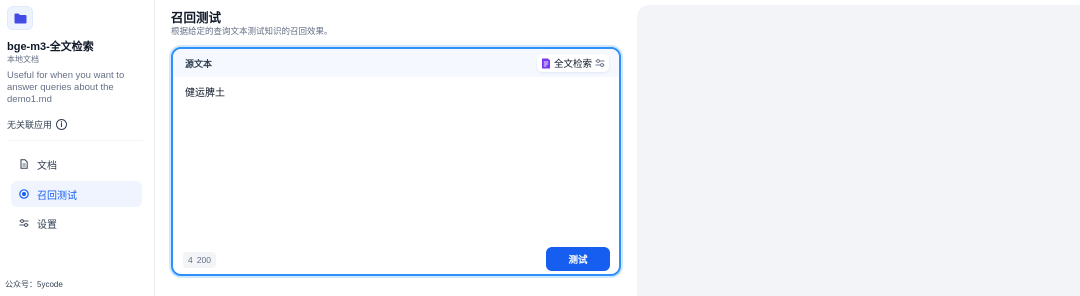 This screenshot has width=1080, height=296. What do you see at coordinates (196, 18) in the screenshot?
I see `page-title: 召回测试` at bounding box center [196, 18].